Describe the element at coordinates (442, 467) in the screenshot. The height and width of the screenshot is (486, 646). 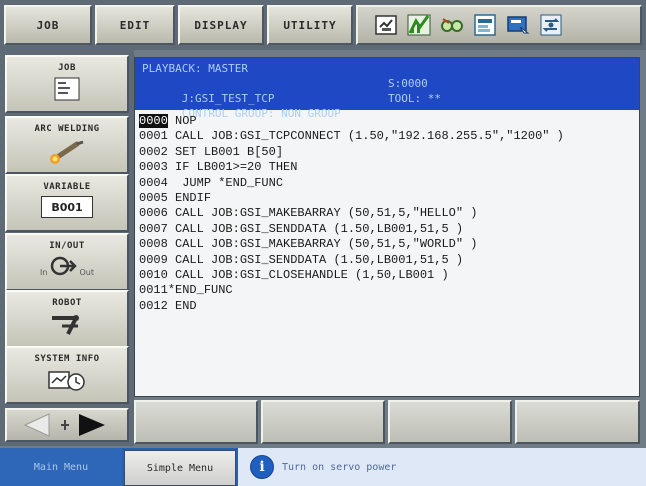
I see `message-area: i Turn on servo power` at that location.